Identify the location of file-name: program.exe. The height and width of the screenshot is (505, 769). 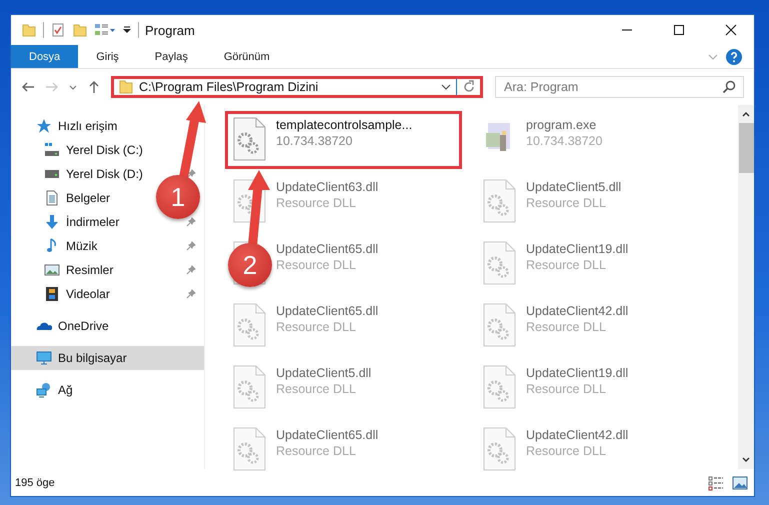
(564, 125).